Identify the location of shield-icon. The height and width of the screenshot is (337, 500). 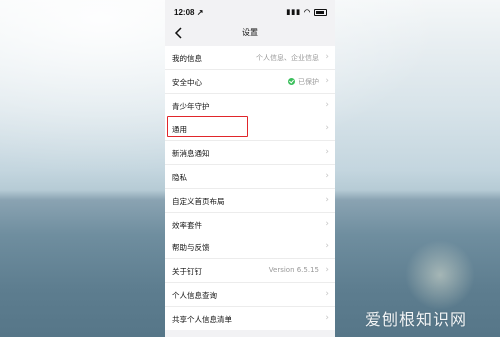
(291, 81).